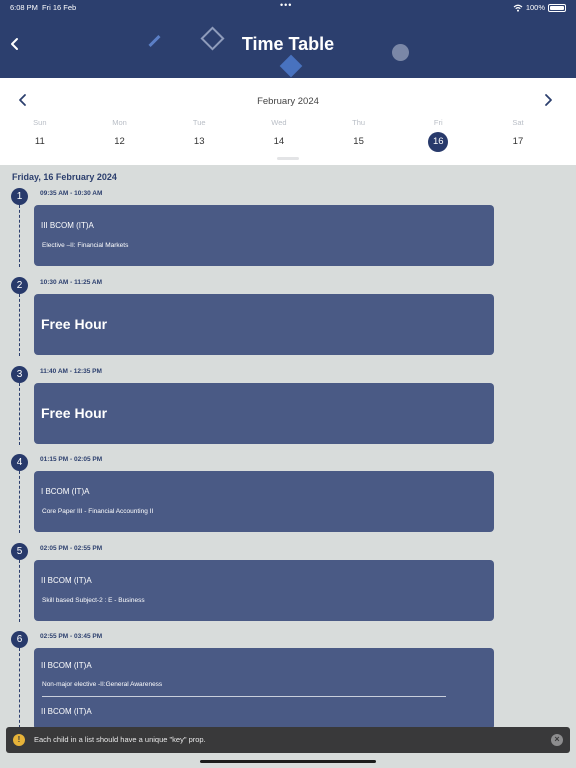 This screenshot has width=576, height=768. Describe the element at coordinates (59, 7) in the screenshot. I see `status-date: Fri 16 Feb` at that location.